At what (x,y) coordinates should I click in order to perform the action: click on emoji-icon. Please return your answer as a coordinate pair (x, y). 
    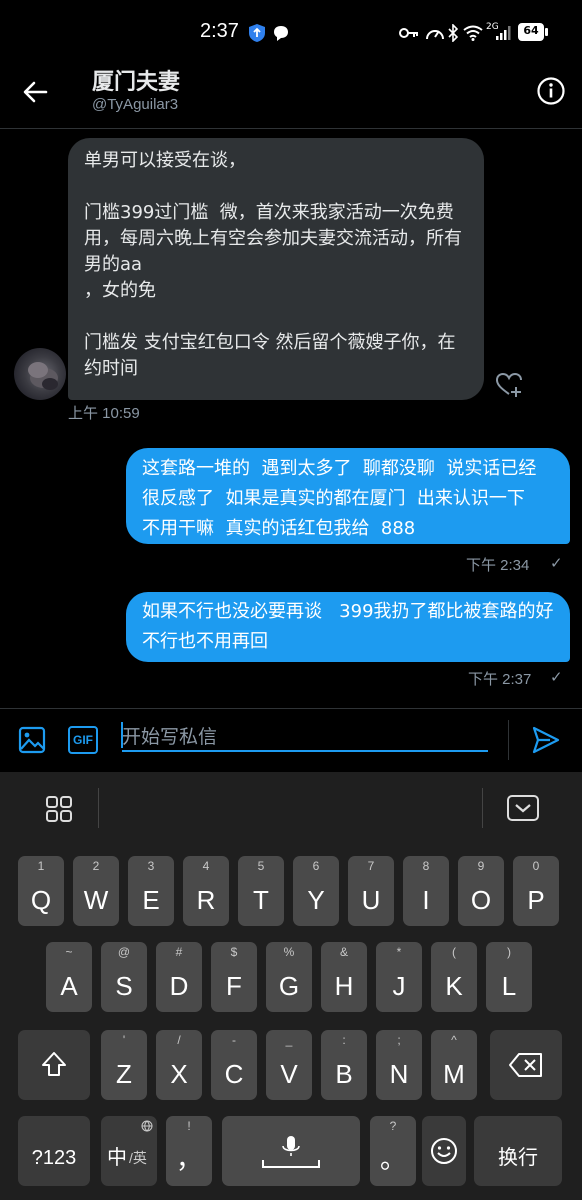
    Looking at the image, I should click on (444, 1151).